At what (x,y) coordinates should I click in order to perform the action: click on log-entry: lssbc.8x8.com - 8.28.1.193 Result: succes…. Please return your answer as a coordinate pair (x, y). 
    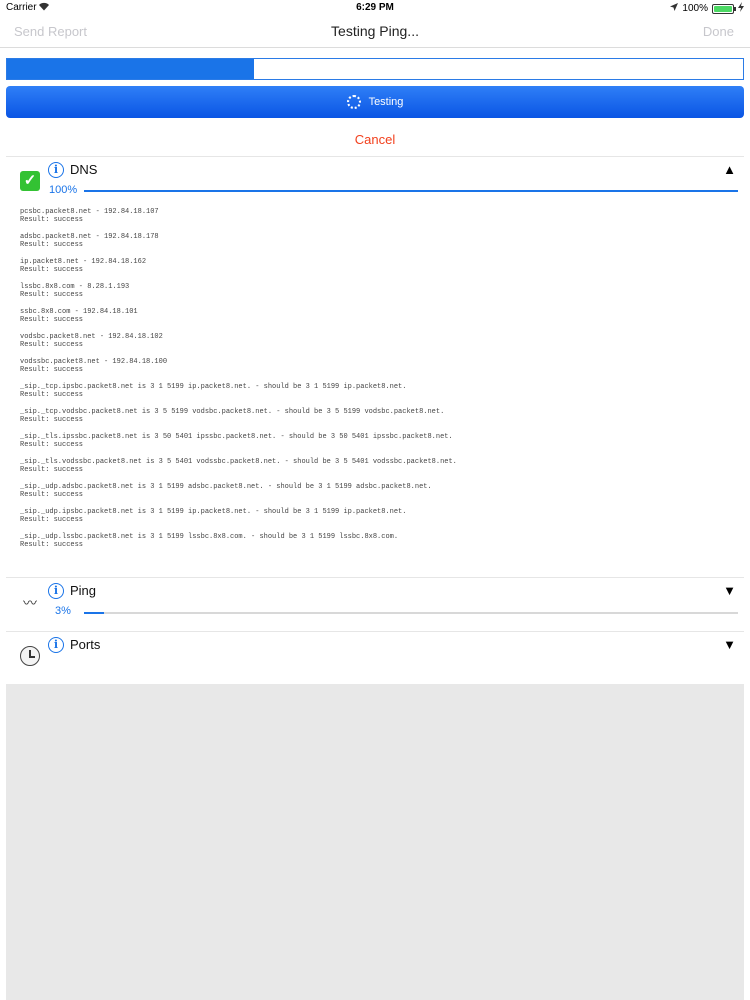
    Looking at the image, I should click on (380, 291).